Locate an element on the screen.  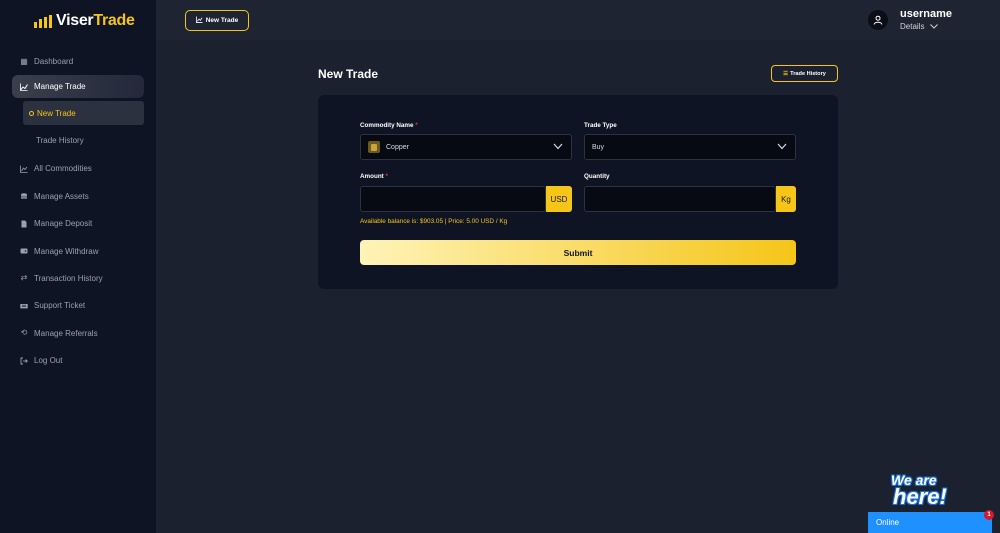
header-new-trade-button: New Trade is located at coordinates (217, 20).